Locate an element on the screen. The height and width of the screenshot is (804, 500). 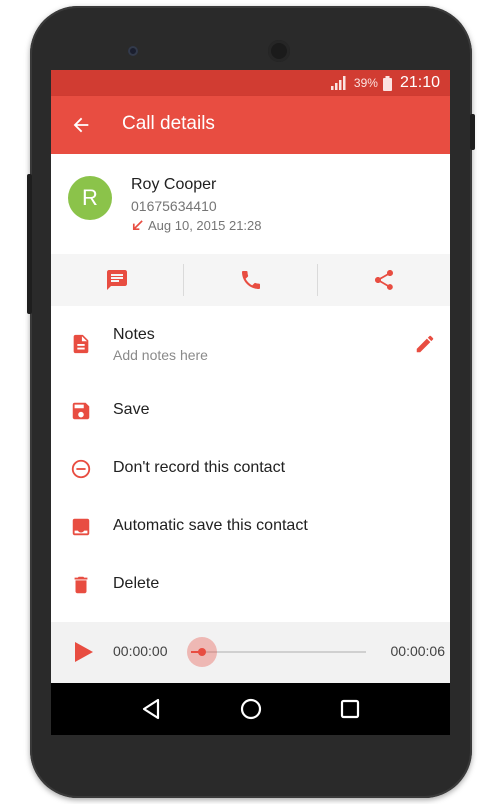
home-circle-icon is located at coordinates (251, 709).